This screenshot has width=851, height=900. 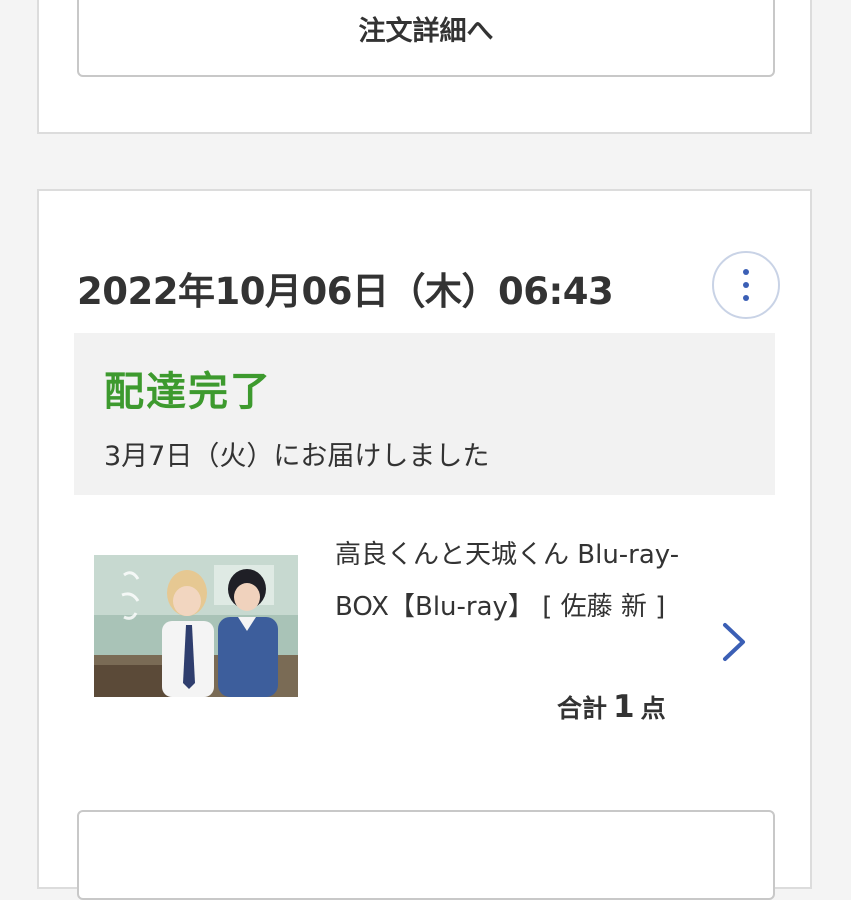 What do you see at coordinates (297, 456) in the screenshot?
I see `delivery-status-subtitle: 3月7日（火）にお届けしました` at bounding box center [297, 456].